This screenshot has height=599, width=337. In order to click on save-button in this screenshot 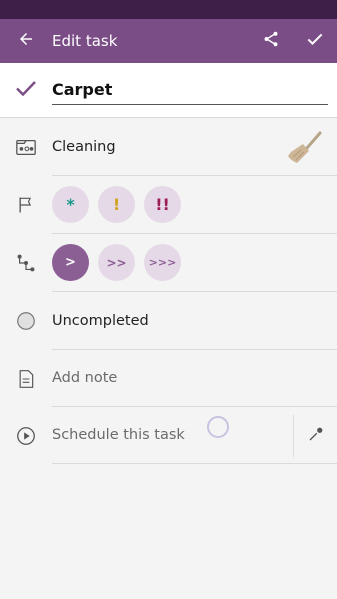, I will do `click(315, 41)`.